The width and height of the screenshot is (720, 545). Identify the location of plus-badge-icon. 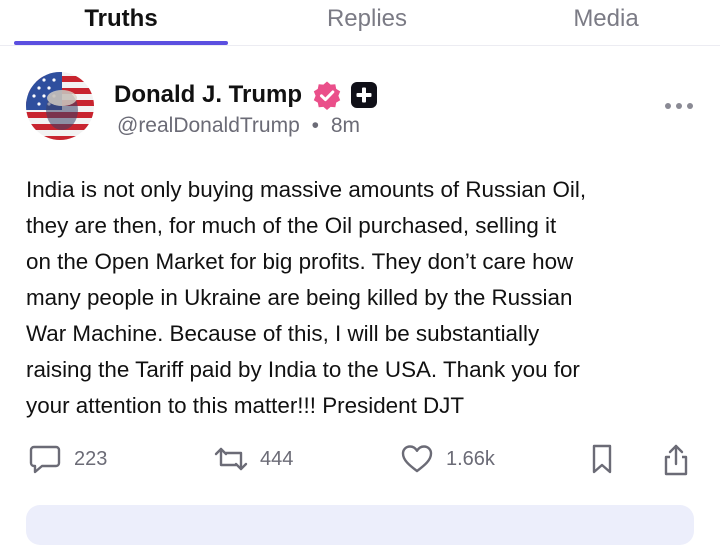
(364, 95).